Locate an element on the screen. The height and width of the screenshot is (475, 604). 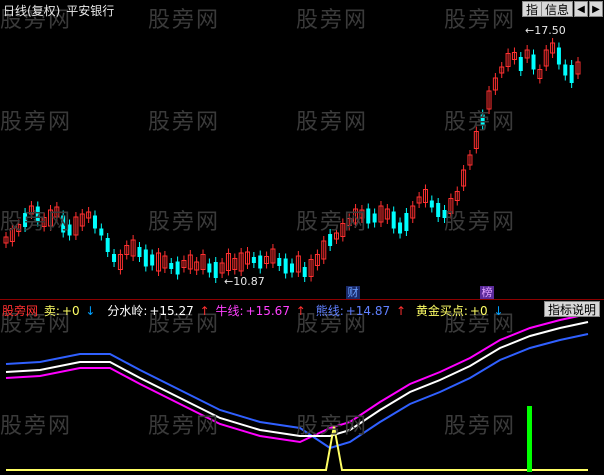
financial-report-marker: 财 is located at coordinates (353, 292).